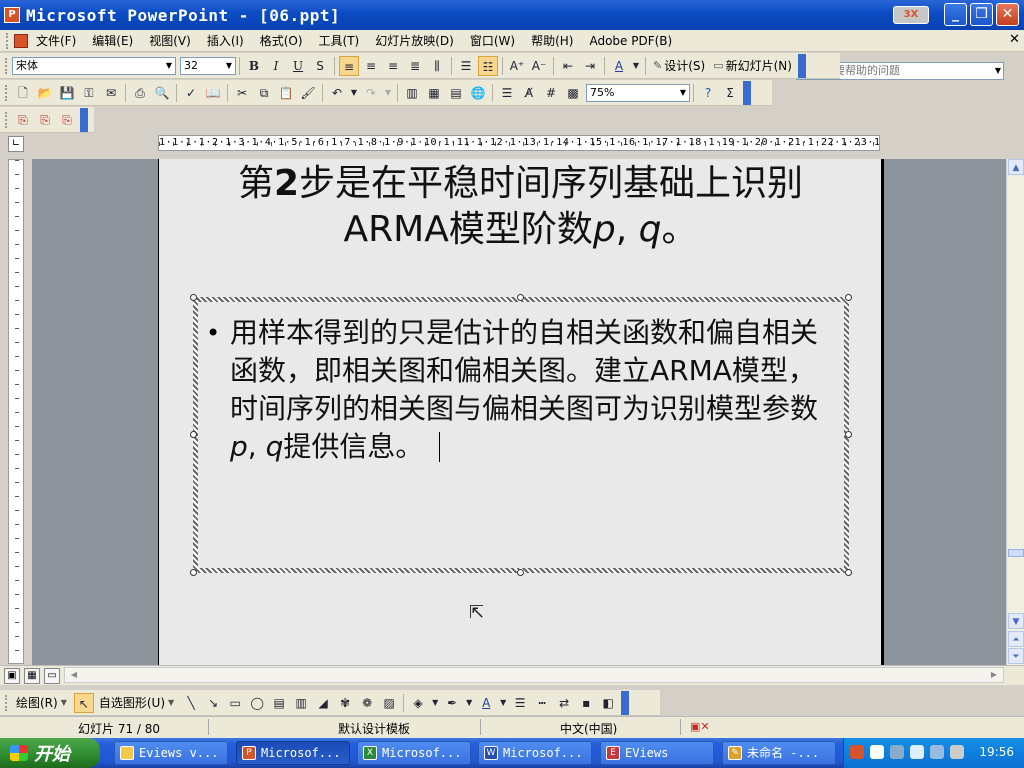  I want to click on shadow-style-icon: ▪, so click(586, 703).